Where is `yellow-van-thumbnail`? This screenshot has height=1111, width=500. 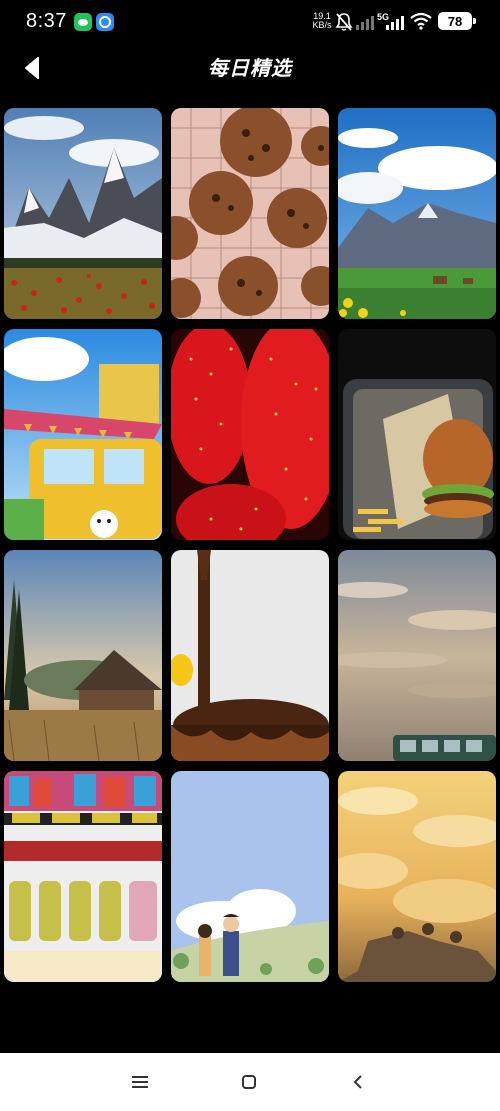
yellow-van-thumbnail is located at coordinates (83, 434).